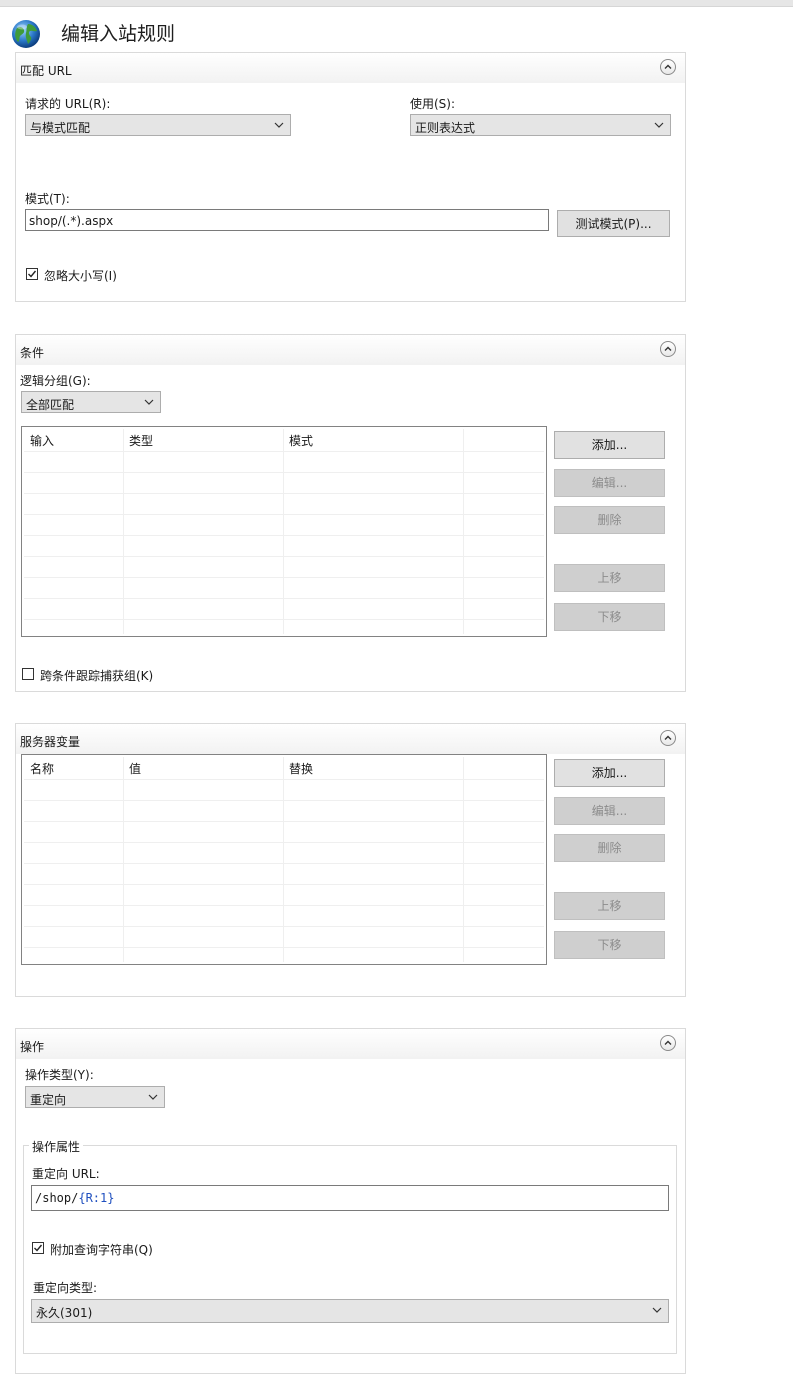 This screenshot has width=793, height=1388. I want to click on section-title: 操作, so click(32, 1047).